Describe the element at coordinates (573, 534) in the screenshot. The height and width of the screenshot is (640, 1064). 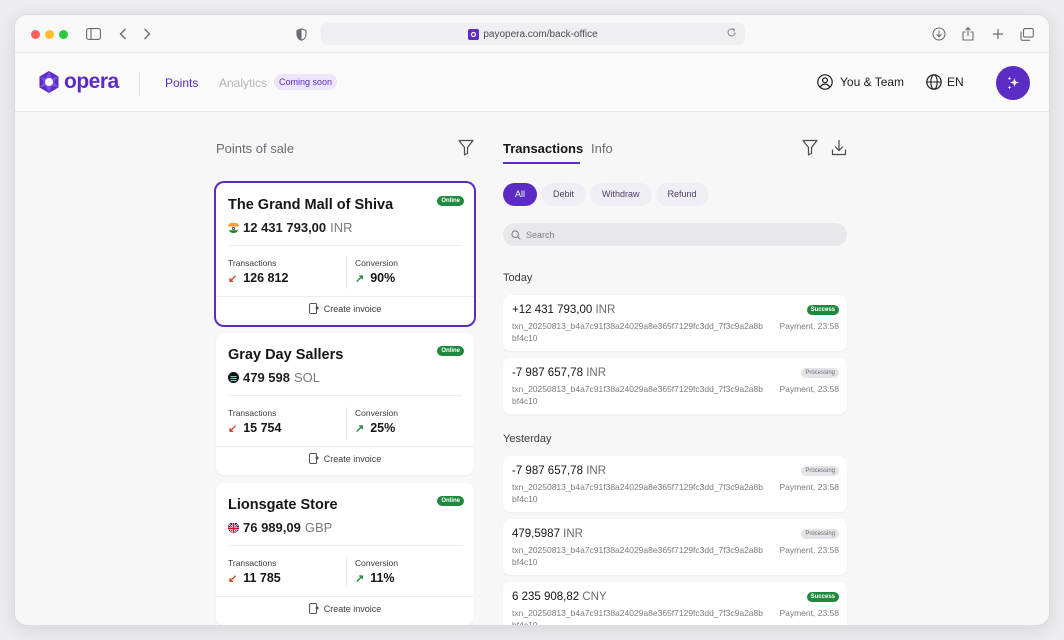
I see `amount-currency: INR` at that location.